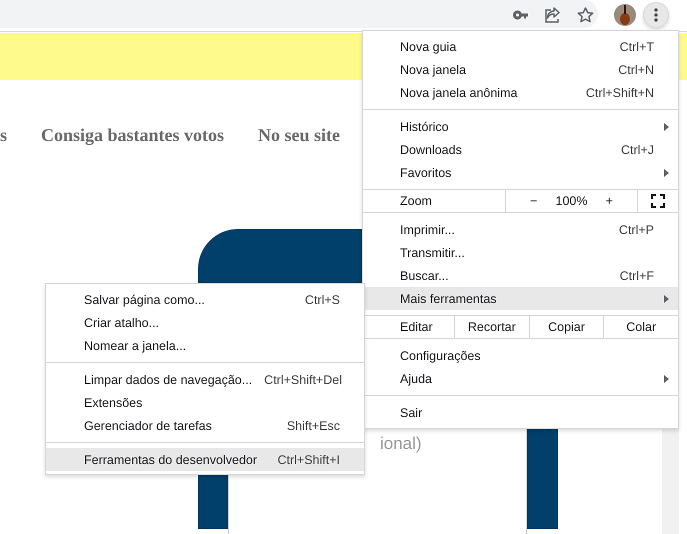 The height and width of the screenshot is (534, 687). What do you see at coordinates (572, 201) in the screenshot?
I see `zoom-value: 100%` at bounding box center [572, 201].